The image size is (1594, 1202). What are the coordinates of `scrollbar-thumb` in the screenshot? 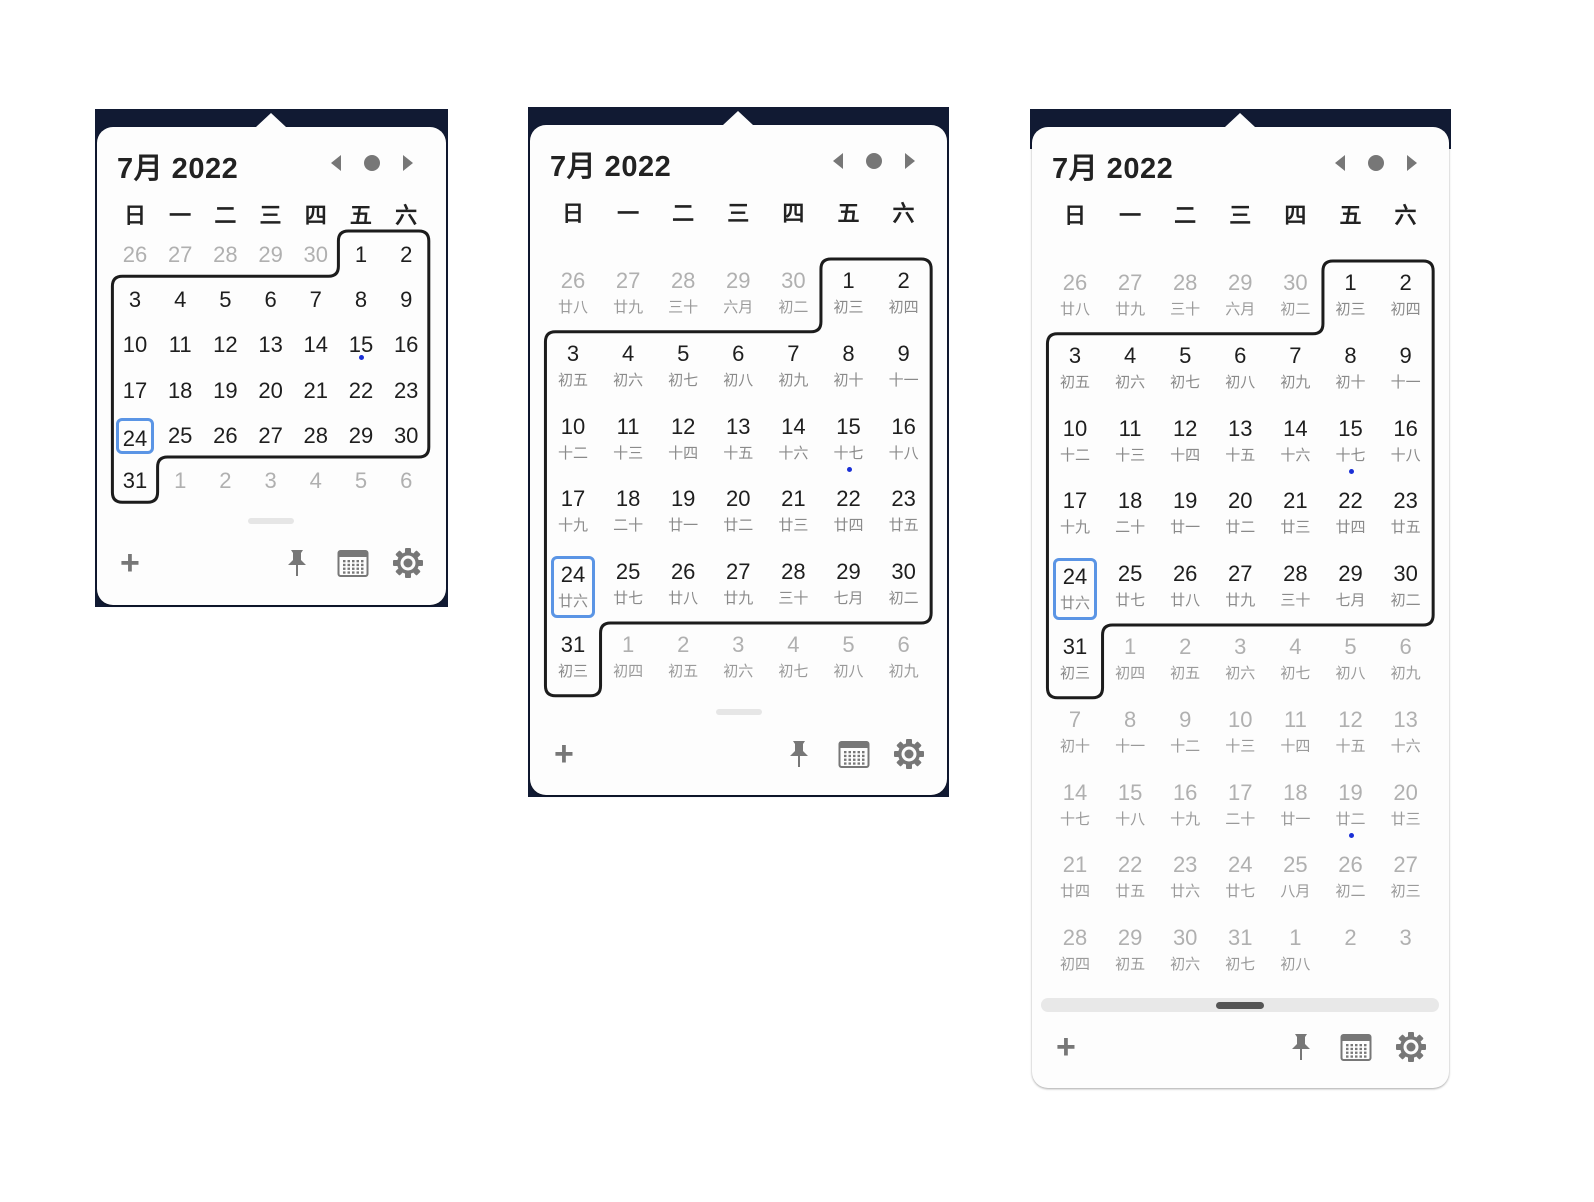 It's located at (1240, 1005).